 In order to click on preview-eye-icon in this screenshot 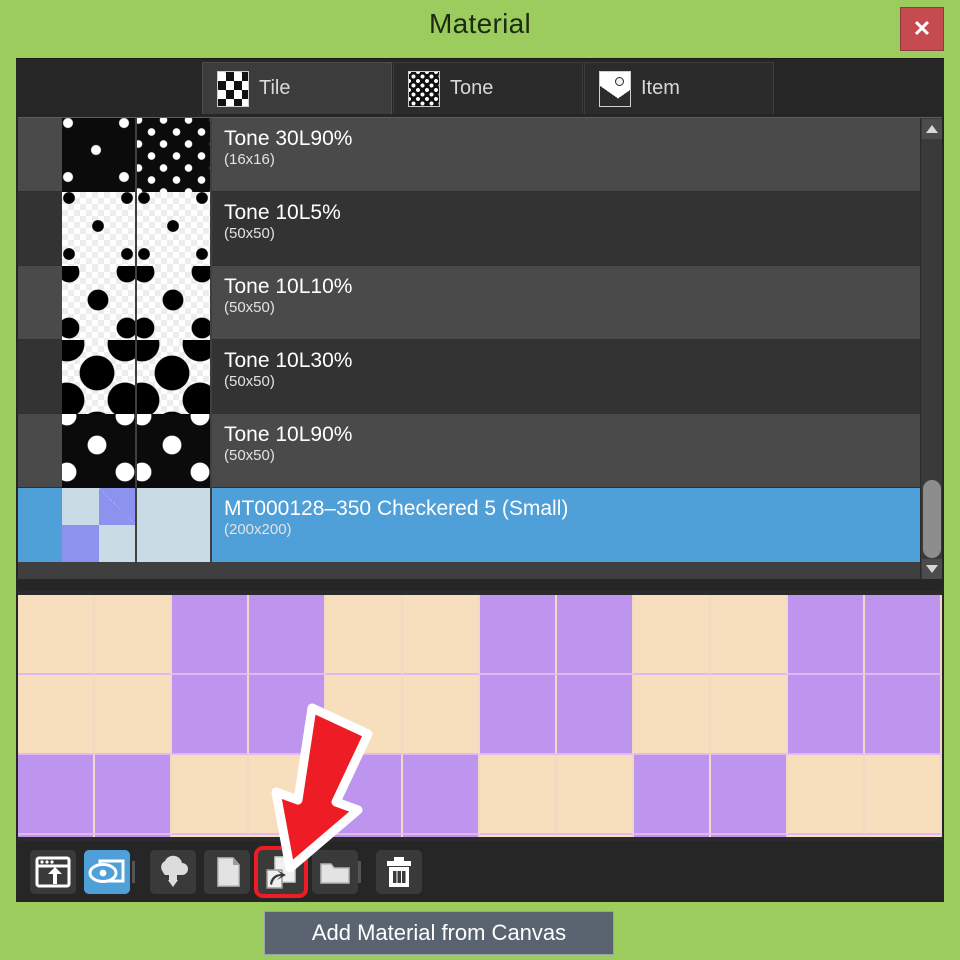, I will do `click(106, 871)`.